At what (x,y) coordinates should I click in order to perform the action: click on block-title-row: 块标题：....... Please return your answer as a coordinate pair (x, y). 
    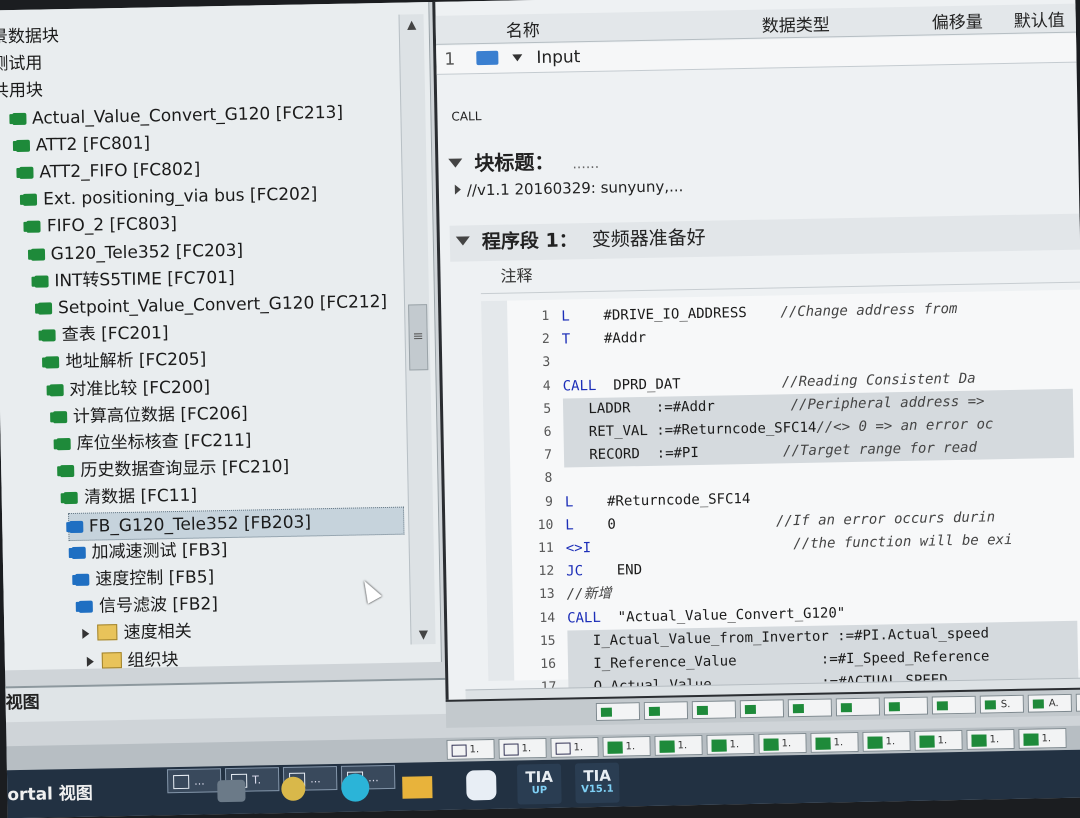
    Looking at the image, I should click on (758, 157).